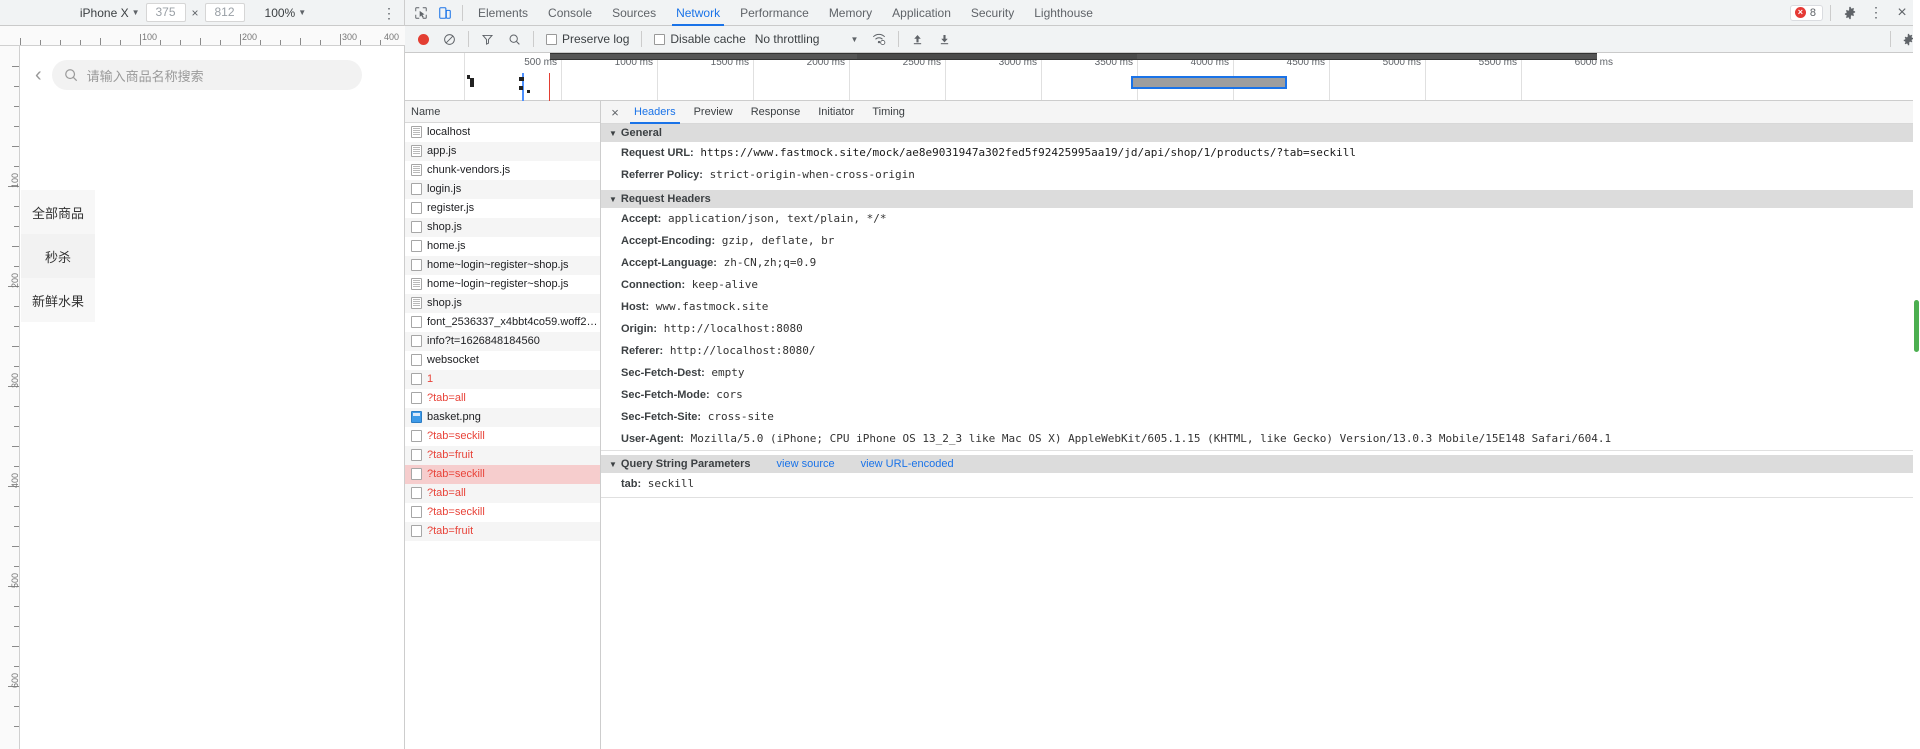 The height and width of the screenshot is (749, 1920). I want to click on zoom-selector: 100% ▼, so click(286, 13).